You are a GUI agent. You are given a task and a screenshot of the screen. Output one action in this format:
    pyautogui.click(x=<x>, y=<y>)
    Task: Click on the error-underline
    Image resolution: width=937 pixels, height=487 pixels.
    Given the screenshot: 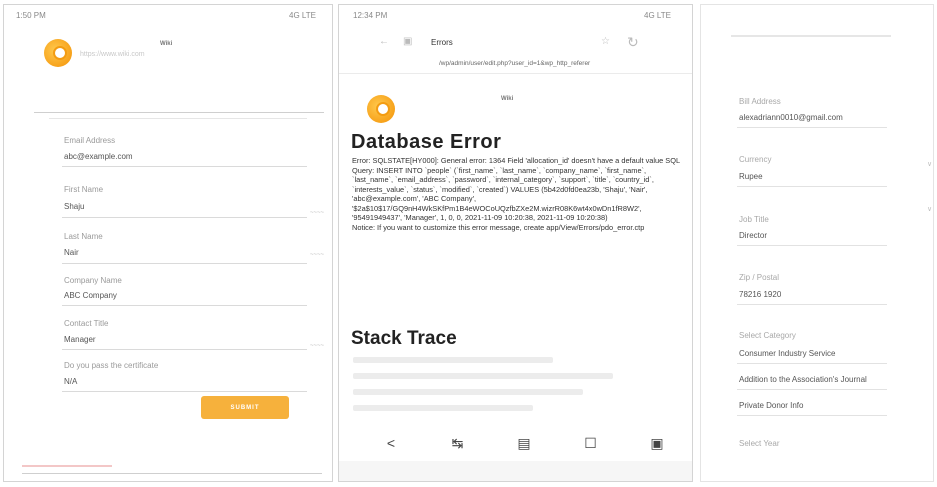 What is the action you would take?
    pyautogui.click(x=67, y=466)
    